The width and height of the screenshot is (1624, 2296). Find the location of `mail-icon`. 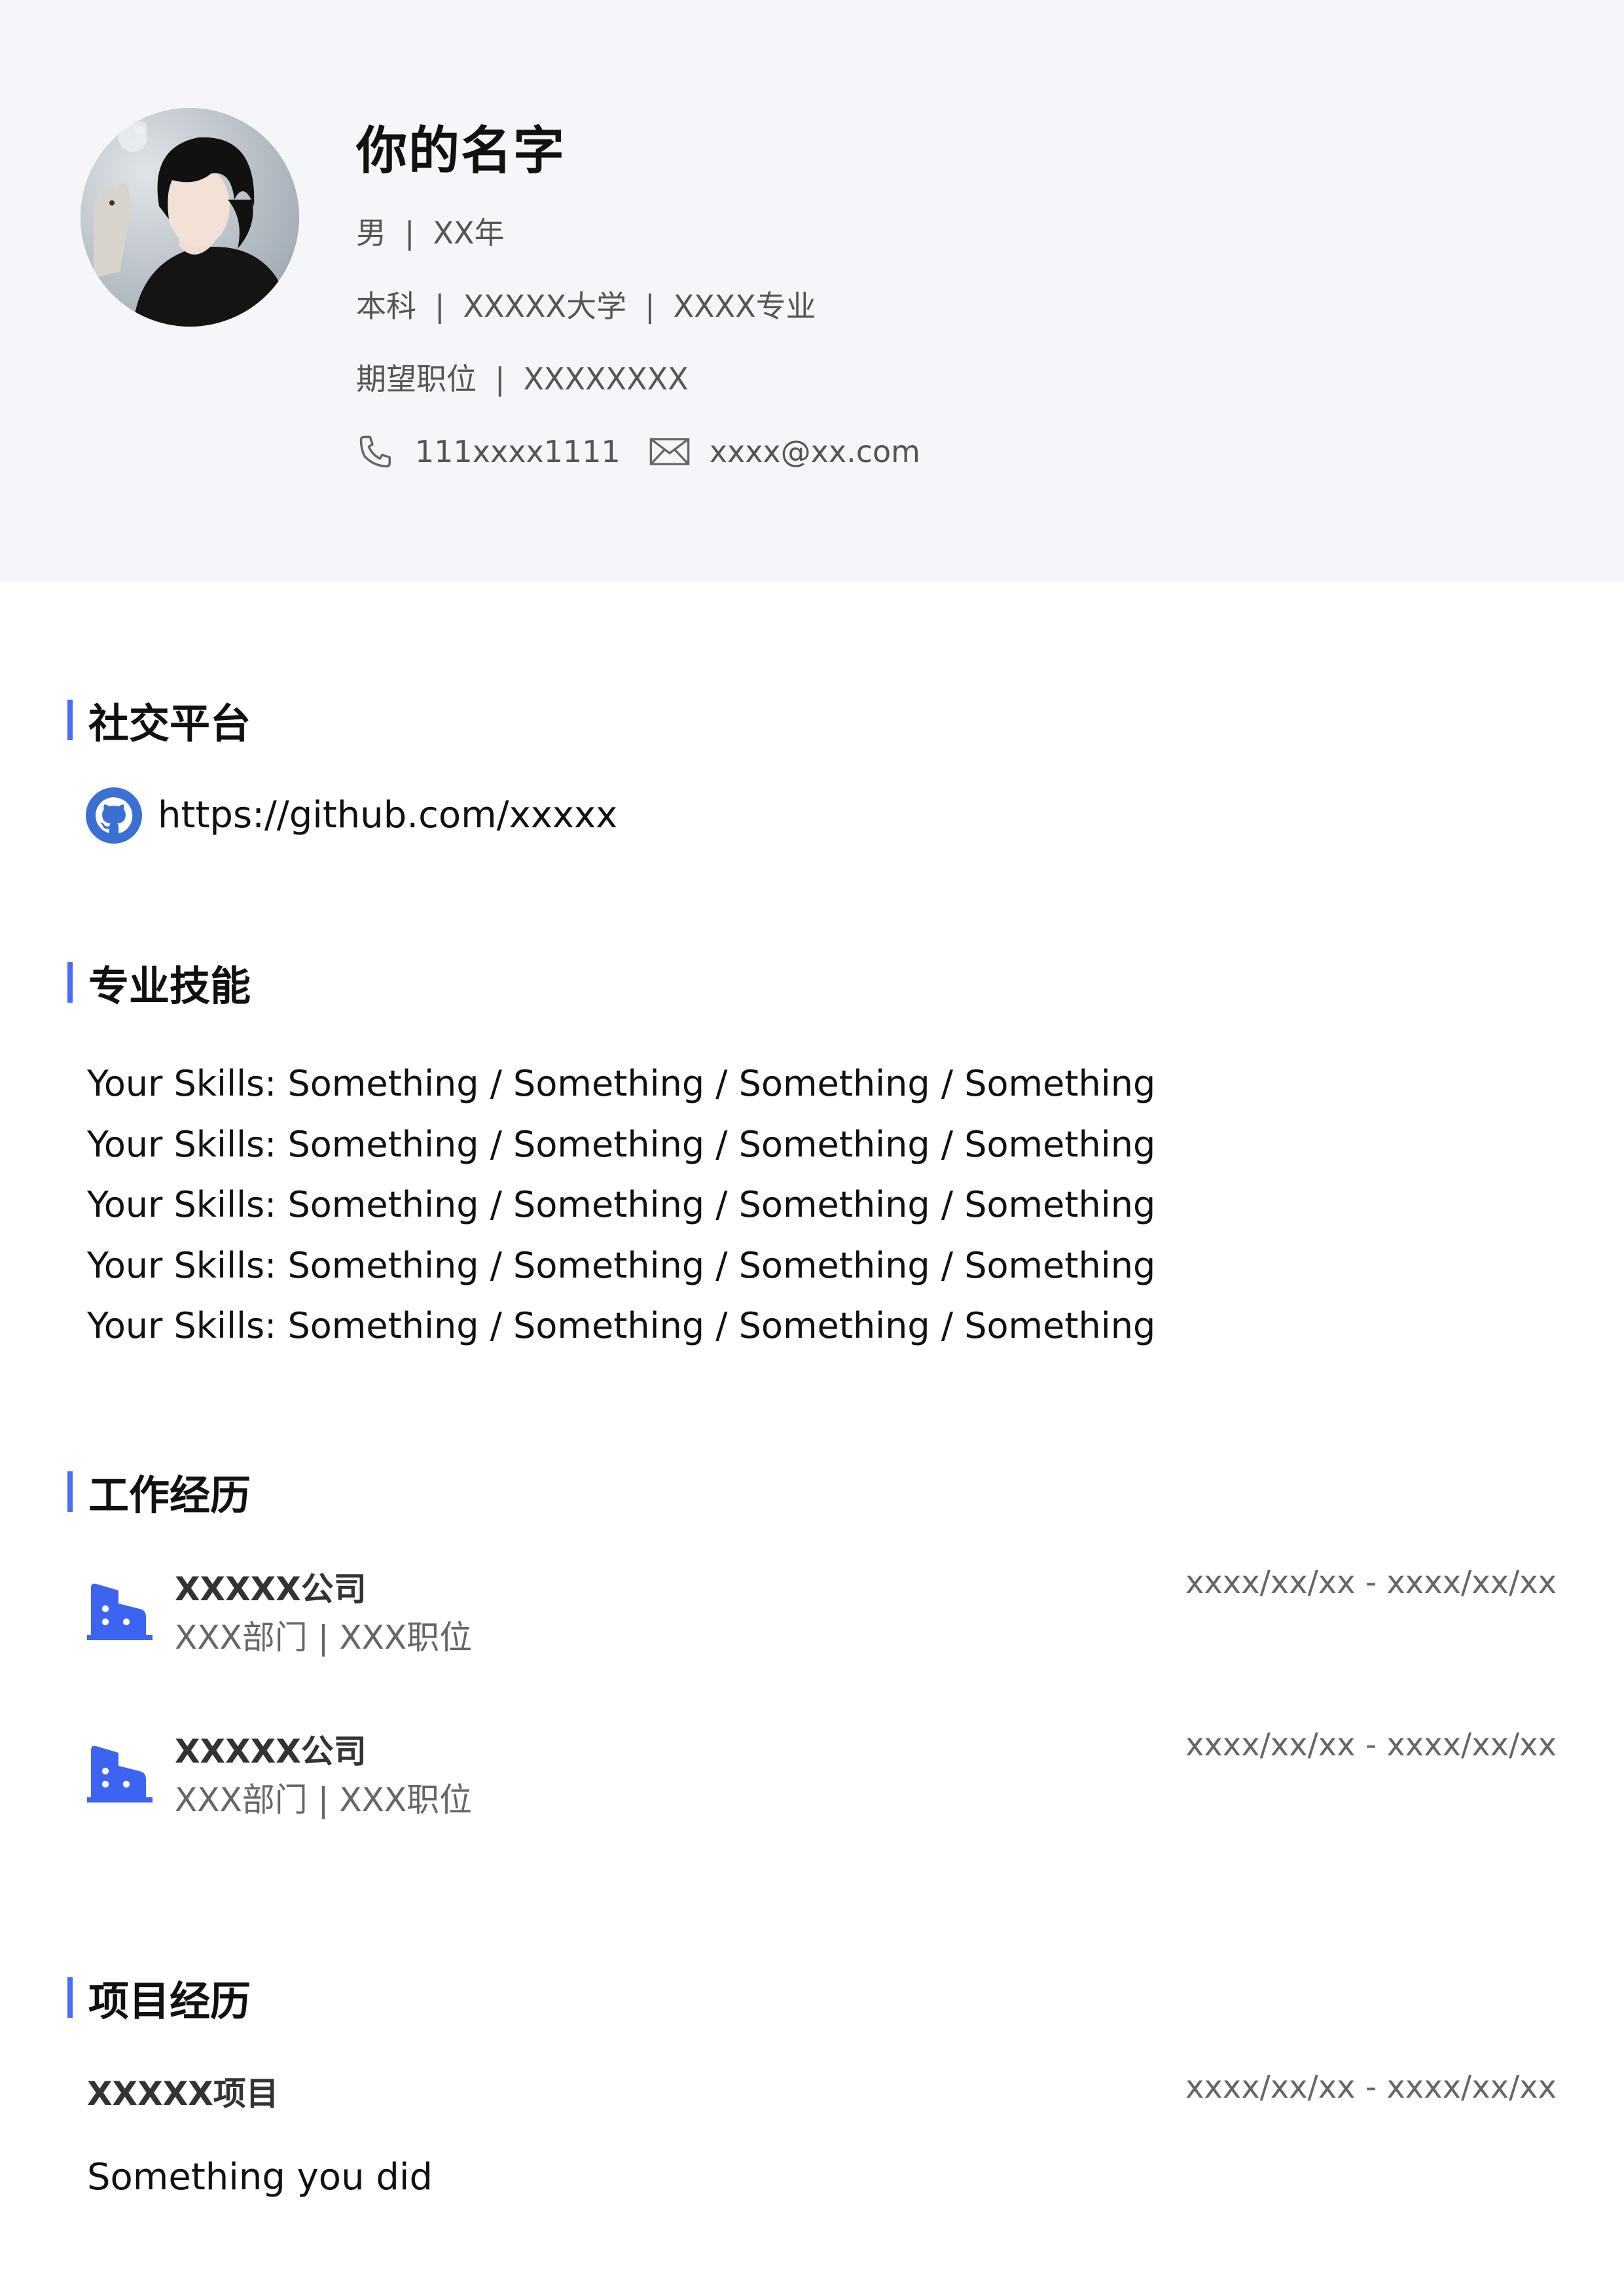

mail-icon is located at coordinates (669, 451).